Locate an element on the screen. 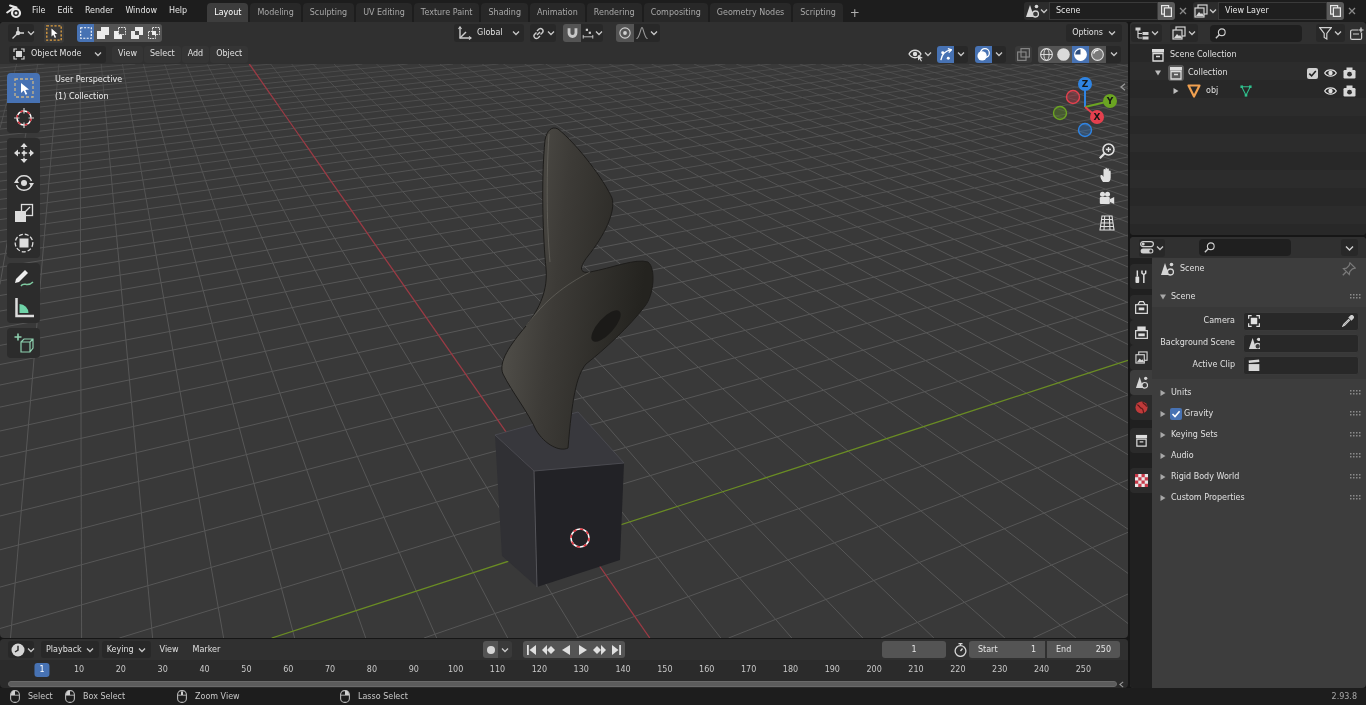 This screenshot has width=1366, height=705. checkbox is located at coordinates (1176, 413).